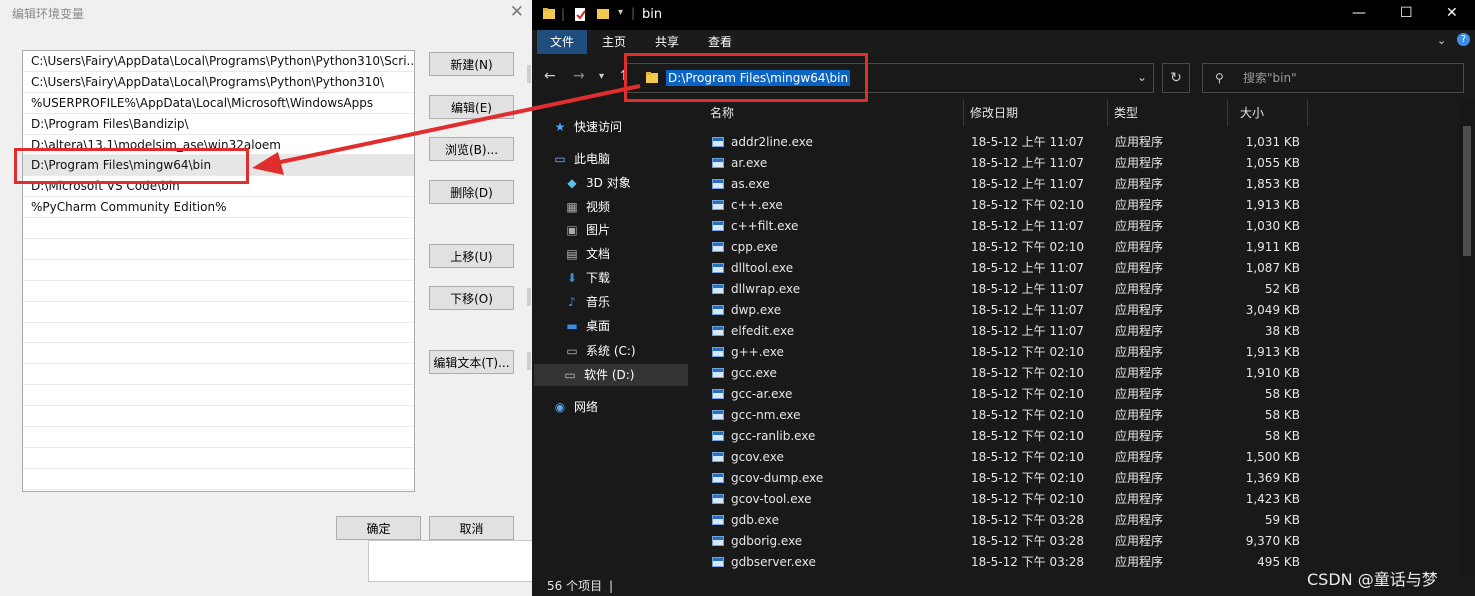 The image size is (1475, 596). What do you see at coordinates (1268, 113) in the screenshot?
I see `column-size: 大小` at bounding box center [1268, 113].